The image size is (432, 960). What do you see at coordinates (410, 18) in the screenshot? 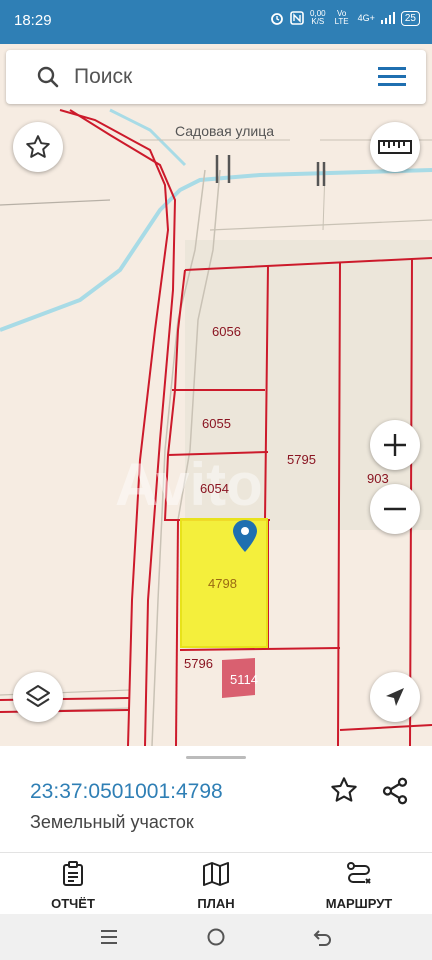
I see `battery-indicator: 25` at bounding box center [410, 18].